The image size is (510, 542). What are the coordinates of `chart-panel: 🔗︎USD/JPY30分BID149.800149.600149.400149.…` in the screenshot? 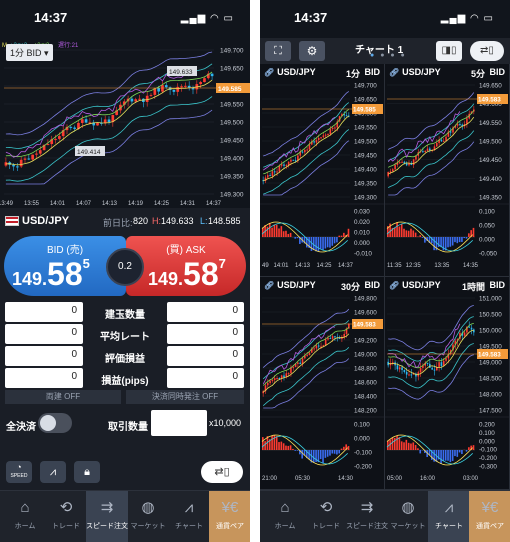 It's located at (322, 383).